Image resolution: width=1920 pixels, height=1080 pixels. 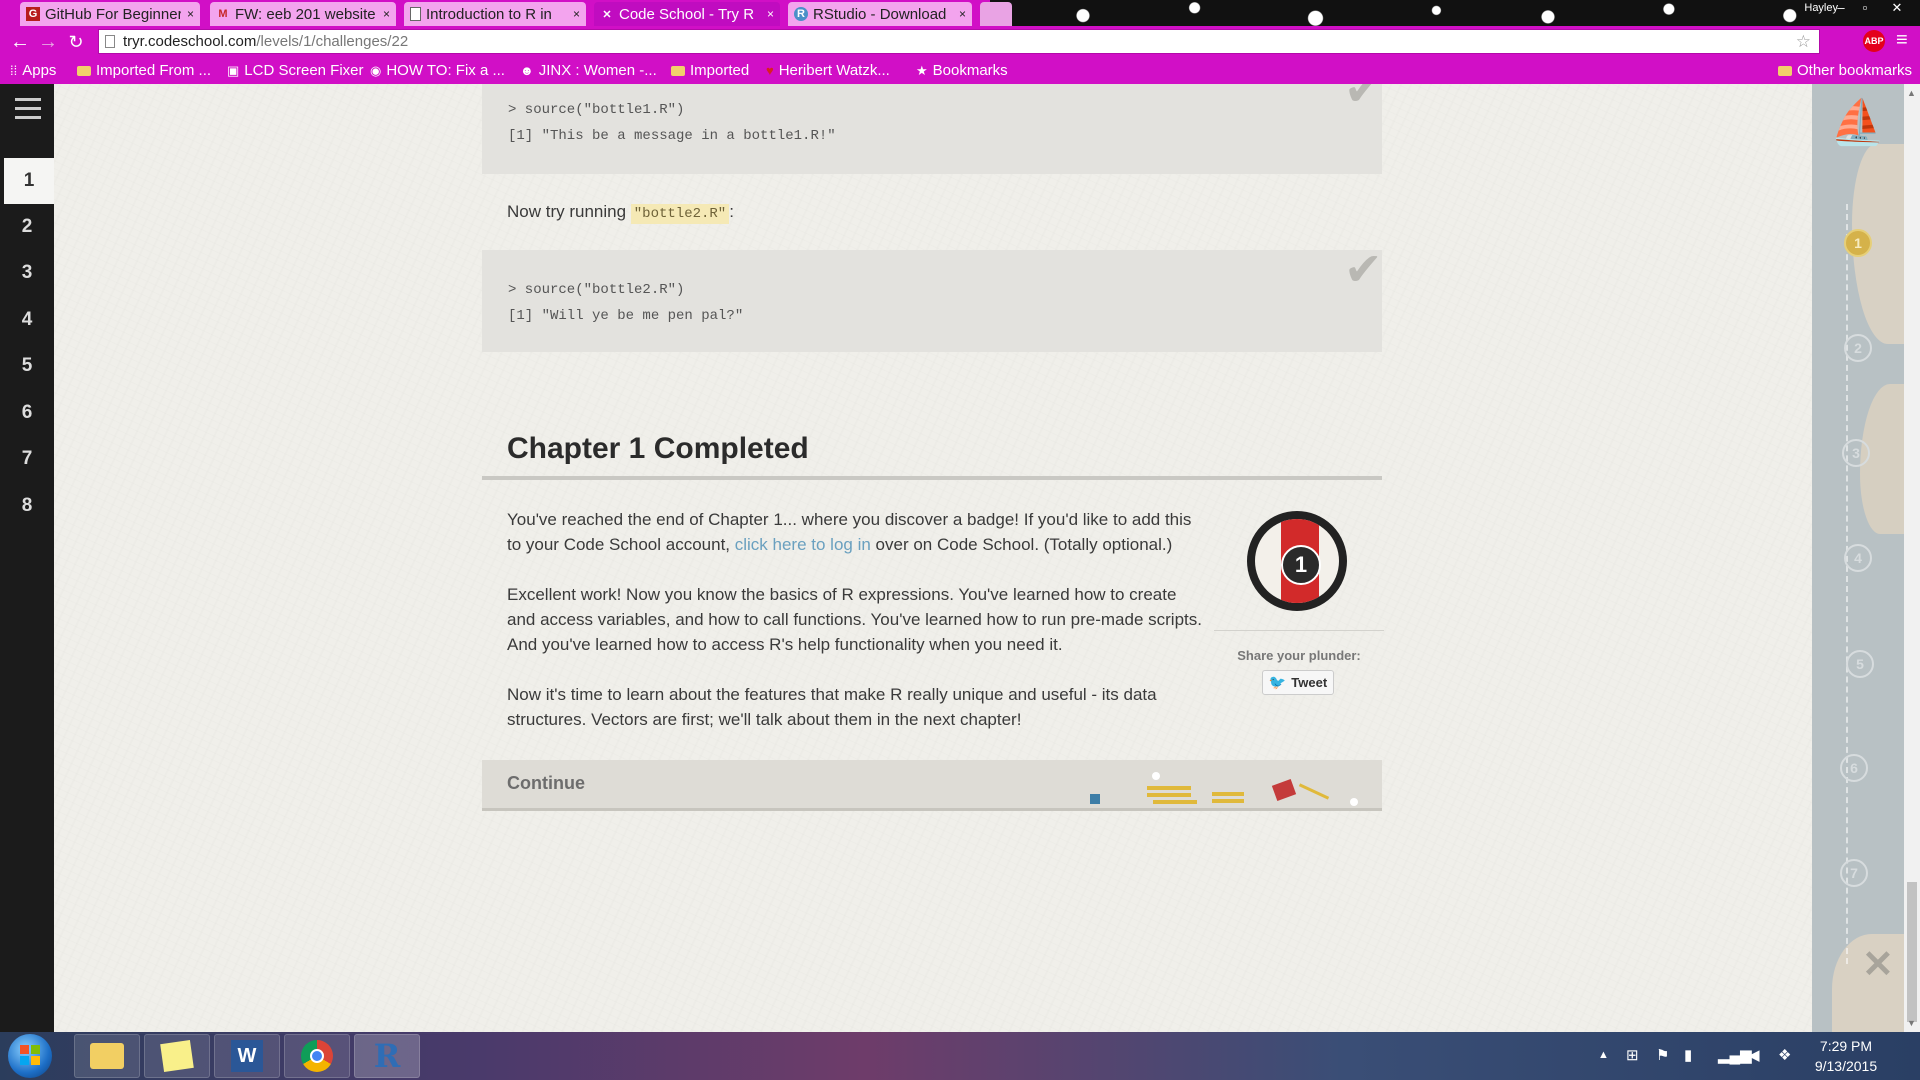 I want to click on minimize-icon: –, so click(x=1841, y=7).